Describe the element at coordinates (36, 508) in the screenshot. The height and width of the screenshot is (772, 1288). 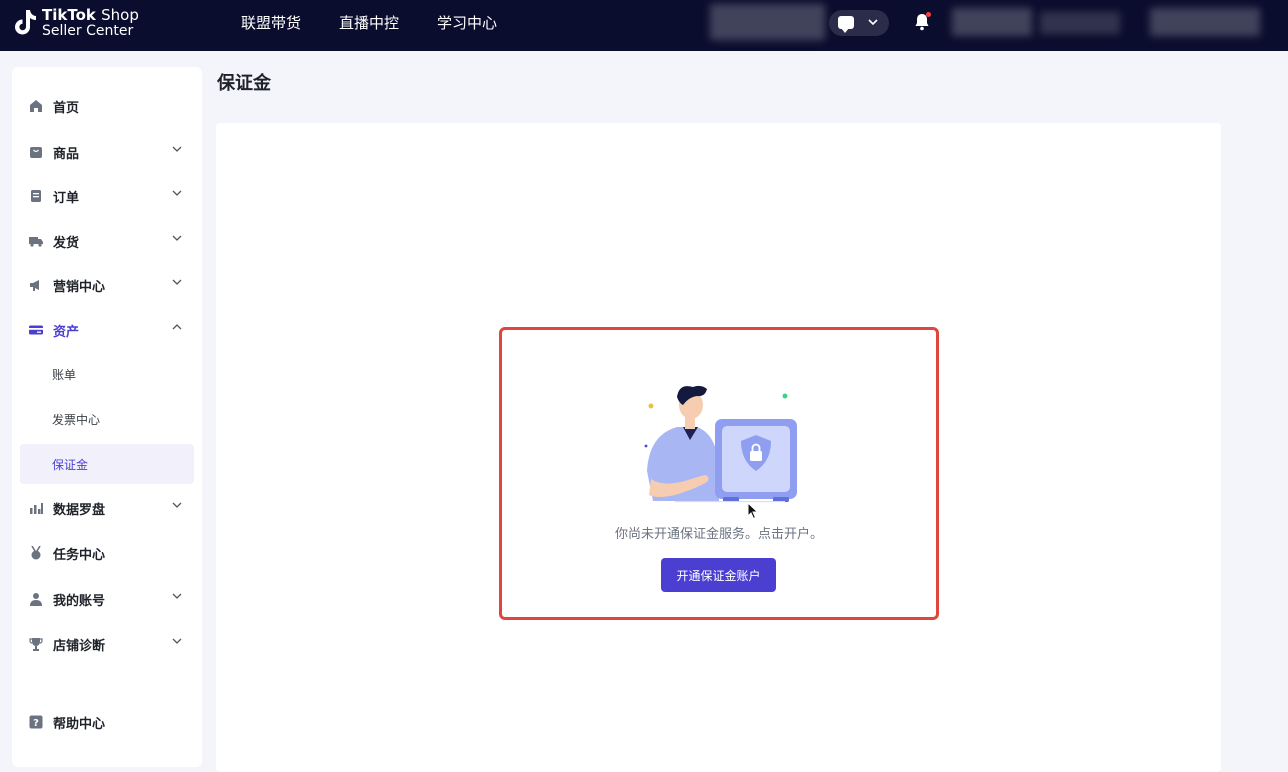
I see `chart-icon` at that location.